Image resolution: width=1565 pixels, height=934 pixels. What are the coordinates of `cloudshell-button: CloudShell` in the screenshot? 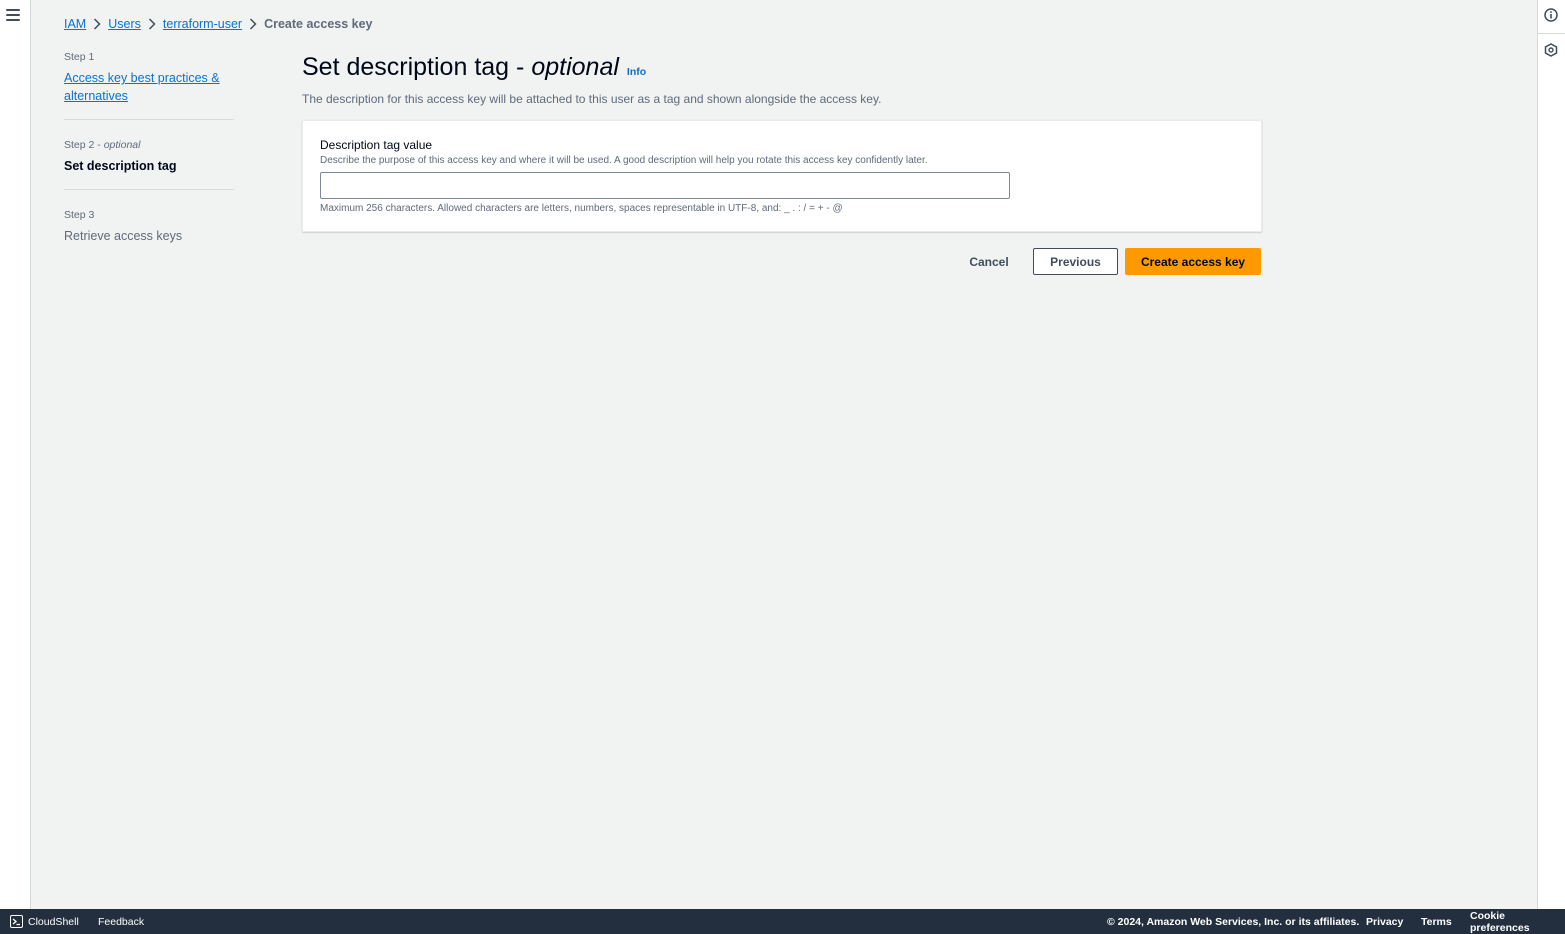 It's located at (44, 921).